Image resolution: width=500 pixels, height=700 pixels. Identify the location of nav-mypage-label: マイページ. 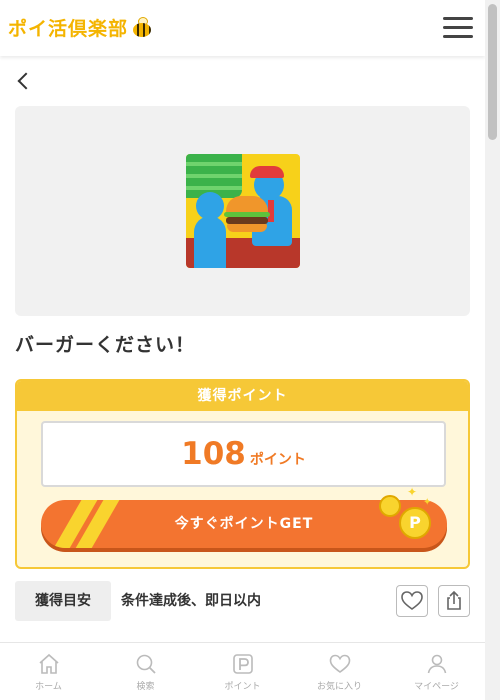
(436, 687).